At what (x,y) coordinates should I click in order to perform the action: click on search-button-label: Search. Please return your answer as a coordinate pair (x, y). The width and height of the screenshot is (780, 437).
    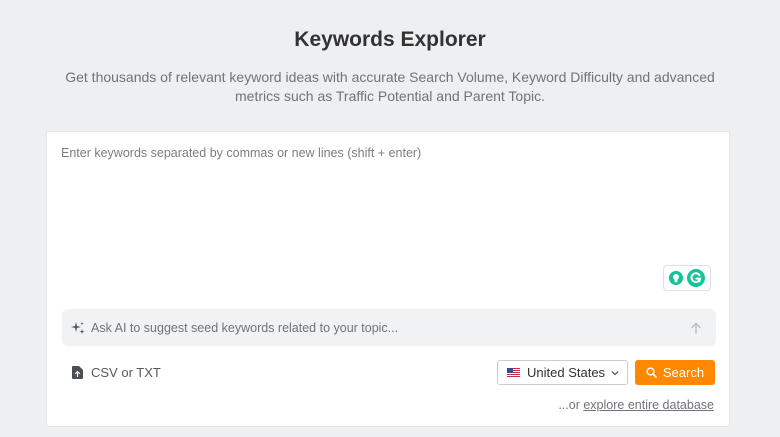
    Looking at the image, I should click on (683, 372).